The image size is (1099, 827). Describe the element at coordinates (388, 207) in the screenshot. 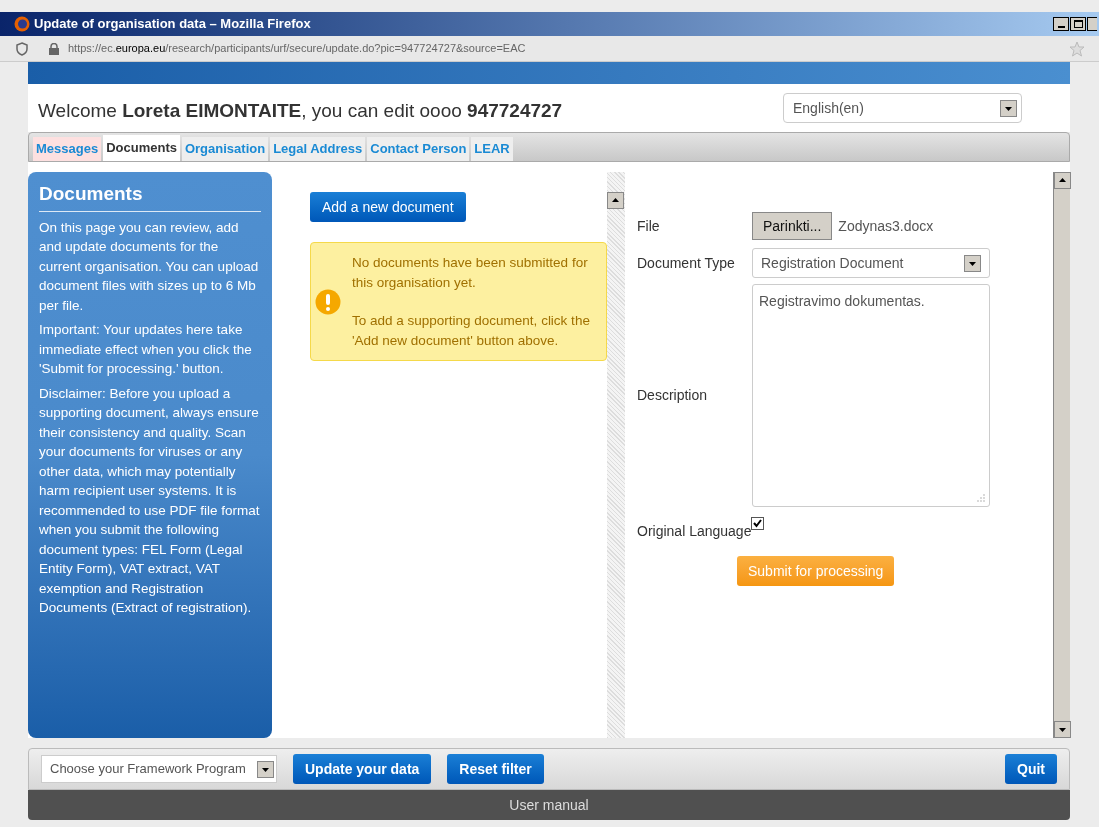

I see `add-document-button: Add a new document` at that location.